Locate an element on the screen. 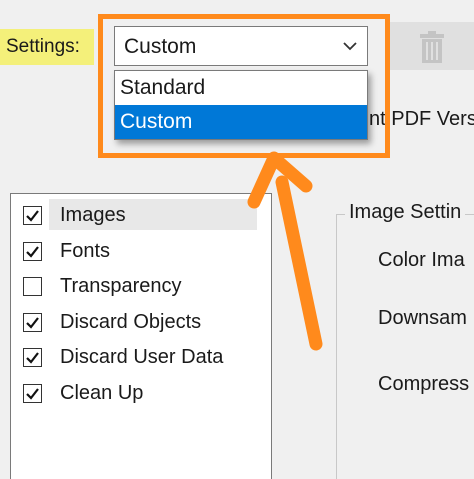 This screenshot has width=474, height=479. discard-user-data-checkbox is located at coordinates (32, 357).